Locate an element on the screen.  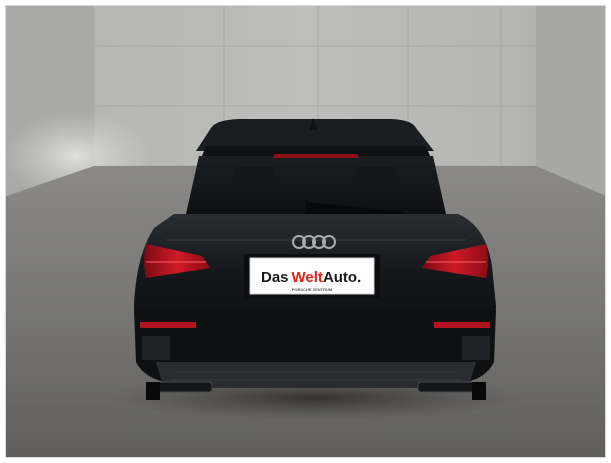
bumper-insert-right is located at coordinates (476, 348).